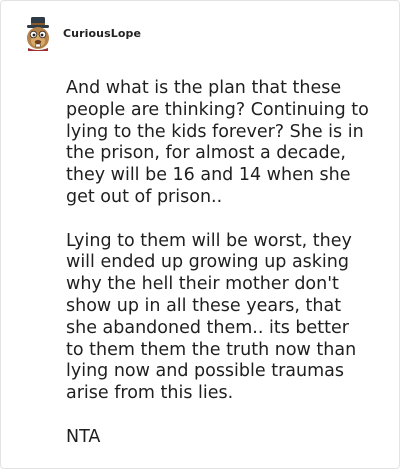 The image size is (400, 470). I want to click on comment-header: CuriousLope, so click(81, 33).